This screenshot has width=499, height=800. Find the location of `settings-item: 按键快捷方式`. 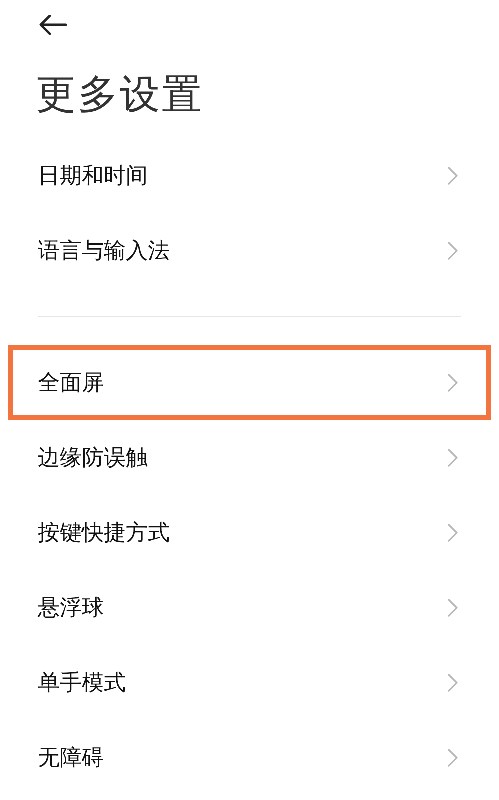

settings-item: 按键快捷方式 is located at coordinates (249, 532).